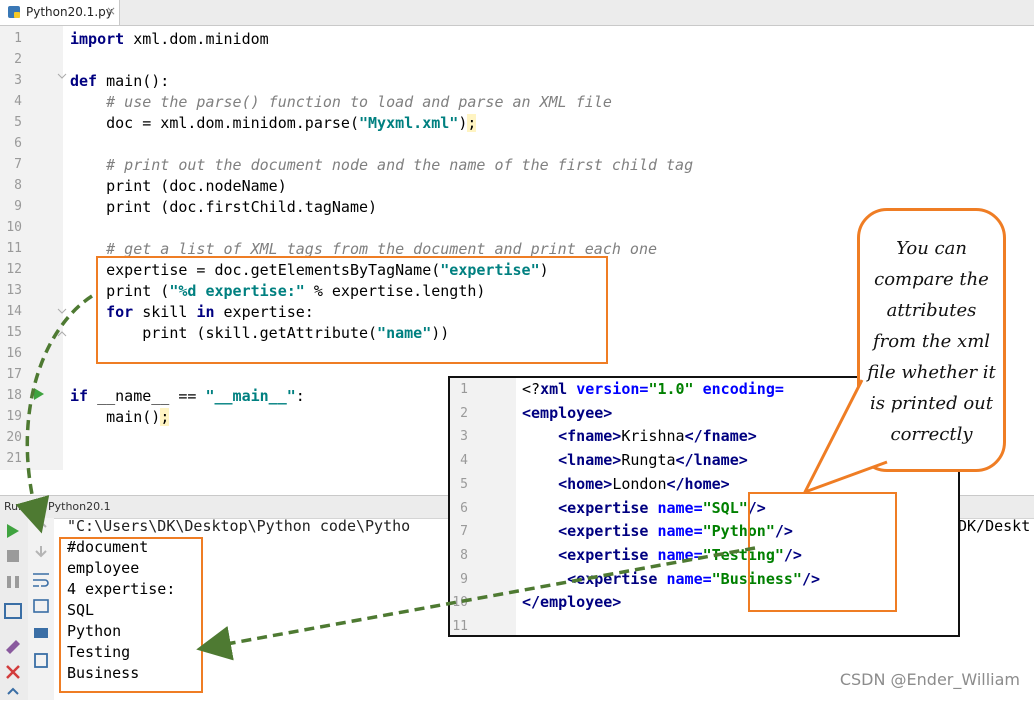 Image resolution: width=1034 pixels, height=704 pixels. I want to click on code-line: print (doc.nodeName), so click(178, 186).